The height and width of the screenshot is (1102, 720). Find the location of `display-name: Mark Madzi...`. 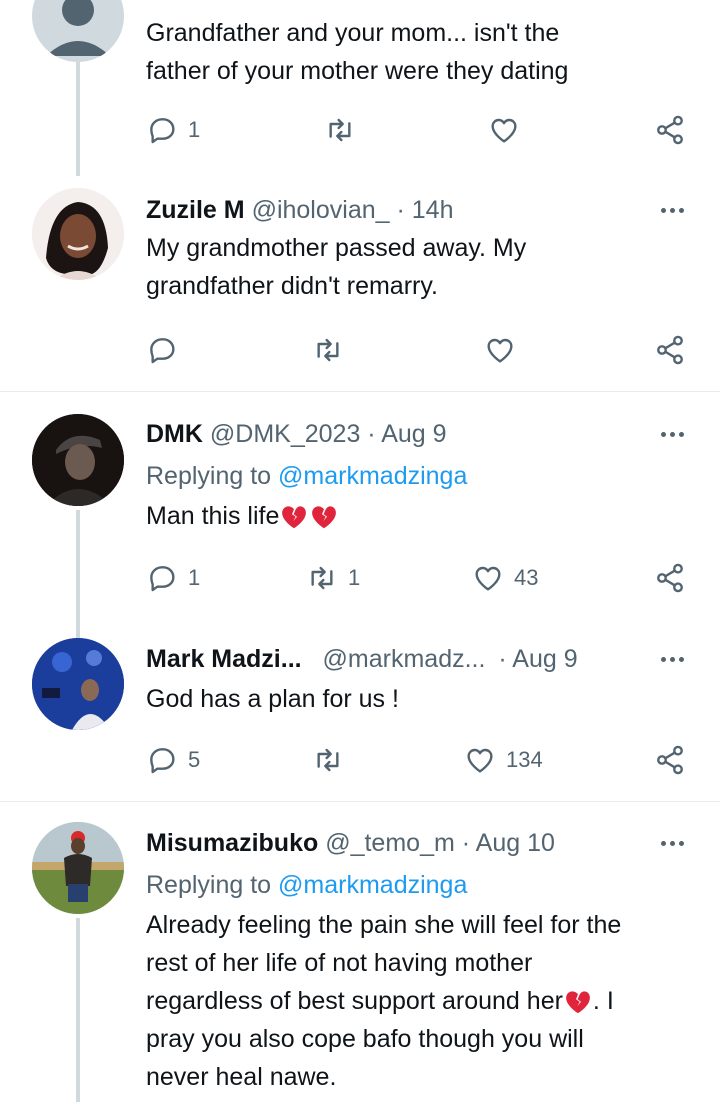

display-name: Mark Madzi... is located at coordinates (224, 659).